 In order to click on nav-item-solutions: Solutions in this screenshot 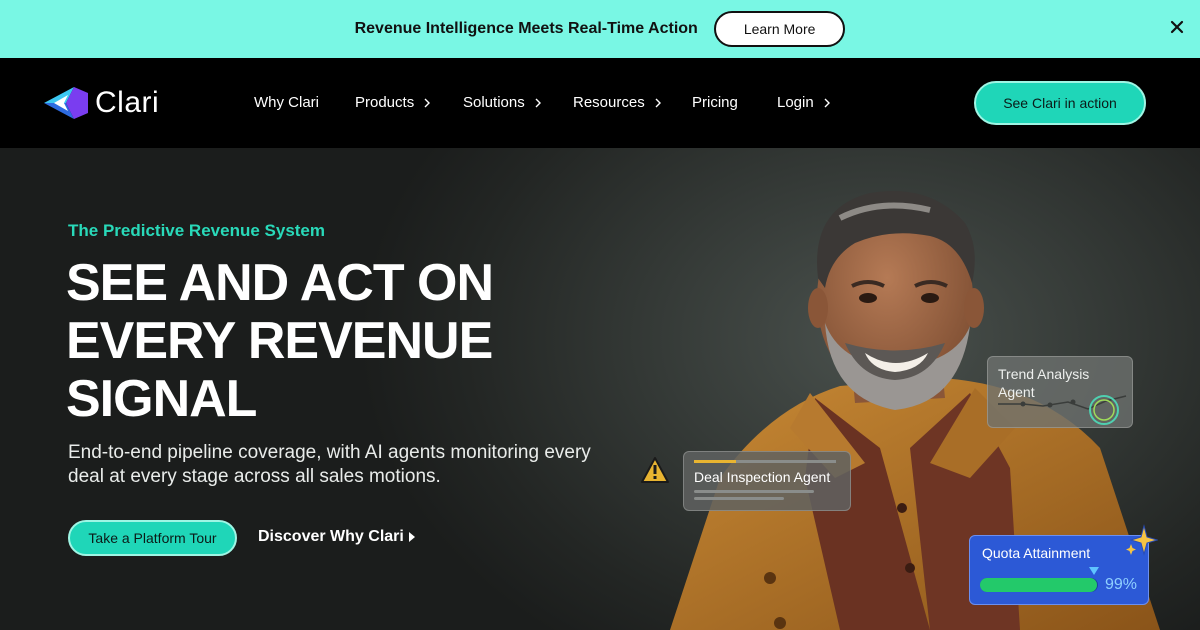, I will do `click(502, 102)`.